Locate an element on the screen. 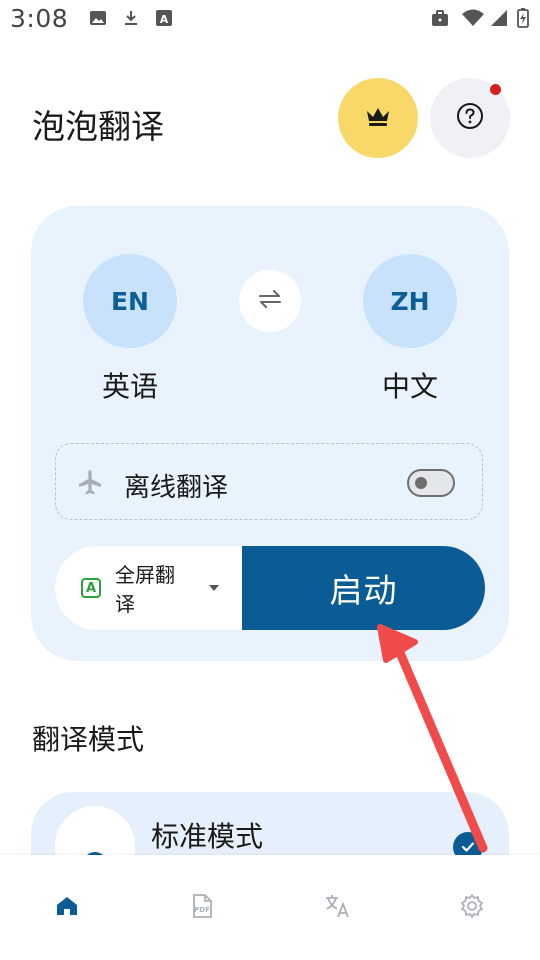  home-icon is located at coordinates (67, 908).